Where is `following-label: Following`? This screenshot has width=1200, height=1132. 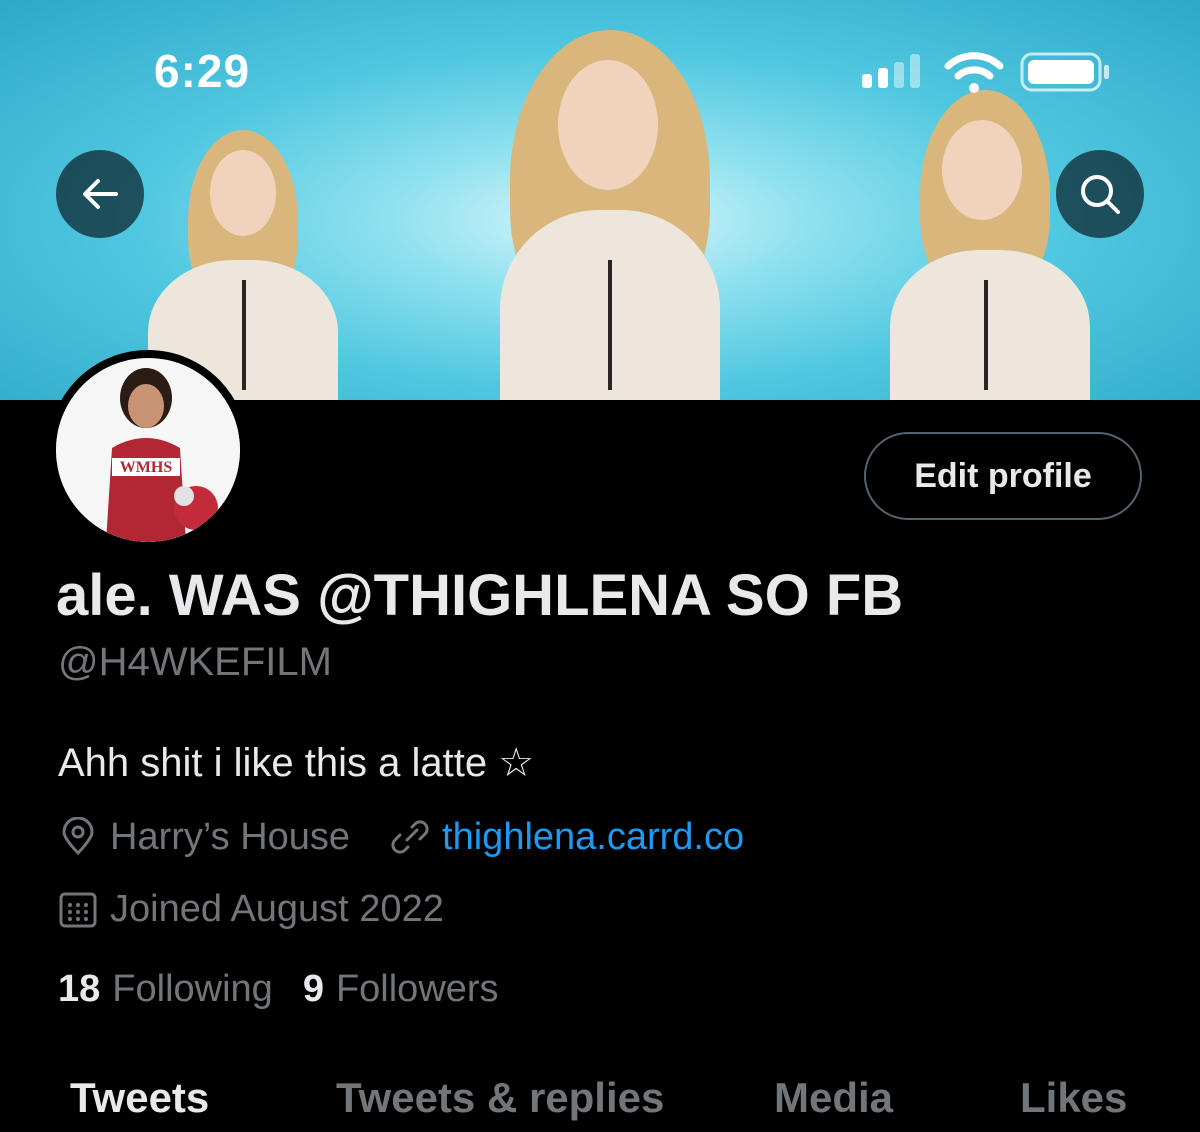
following-label: Following is located at coordinates (192, 989).